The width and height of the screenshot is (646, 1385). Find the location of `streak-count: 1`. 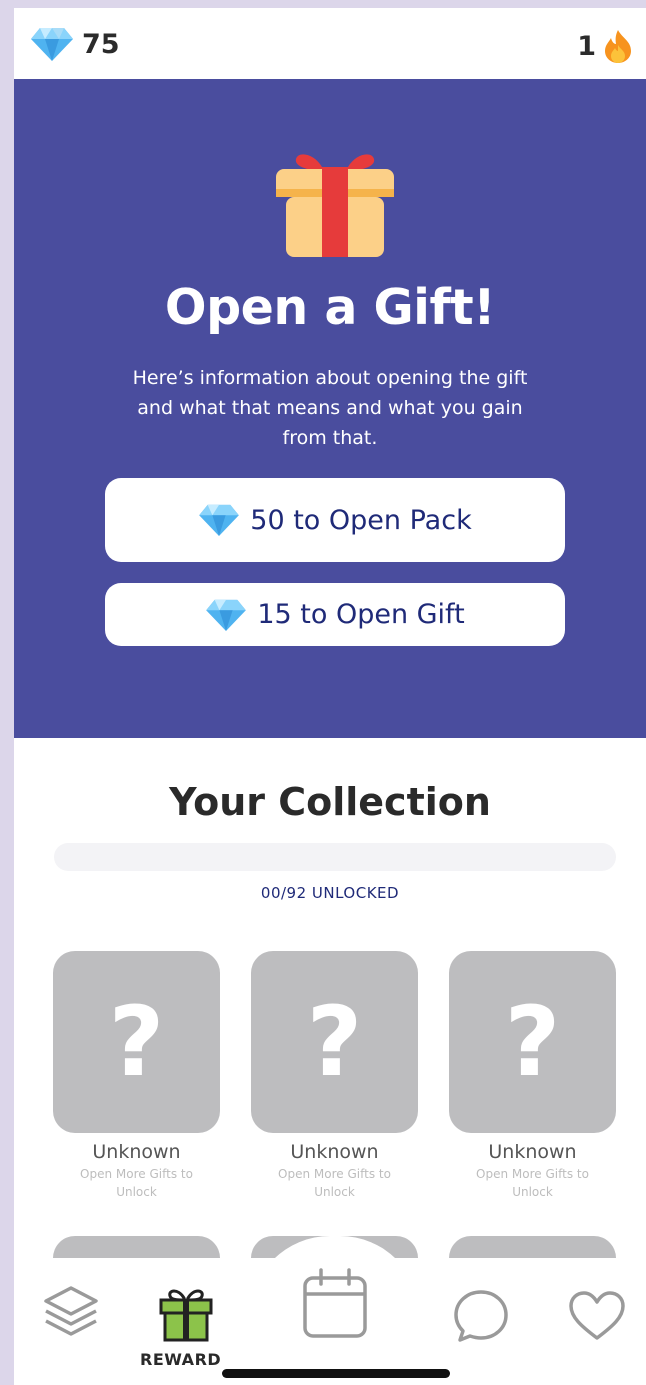

streak-count: 1 is located at coordinates (586, 46).